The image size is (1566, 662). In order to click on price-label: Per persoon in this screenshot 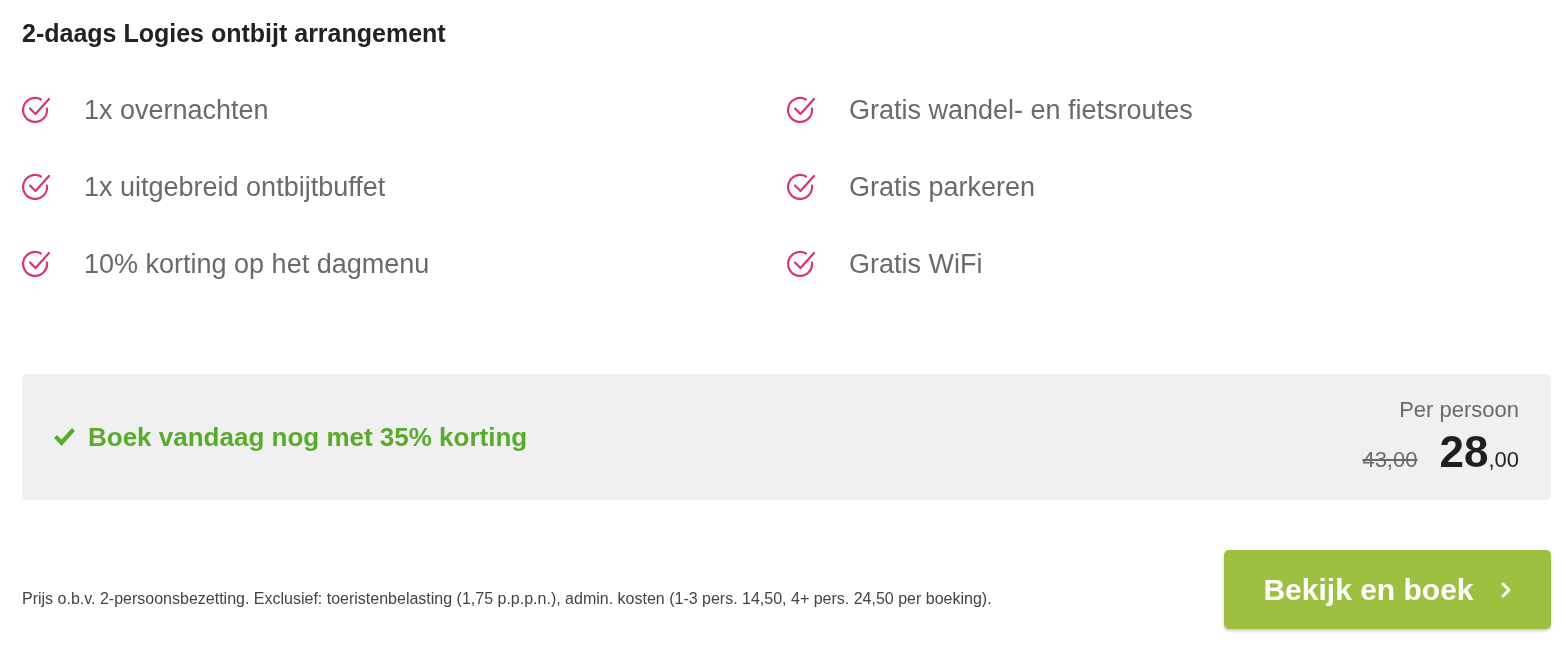, I will do `click(1459, 410)`.